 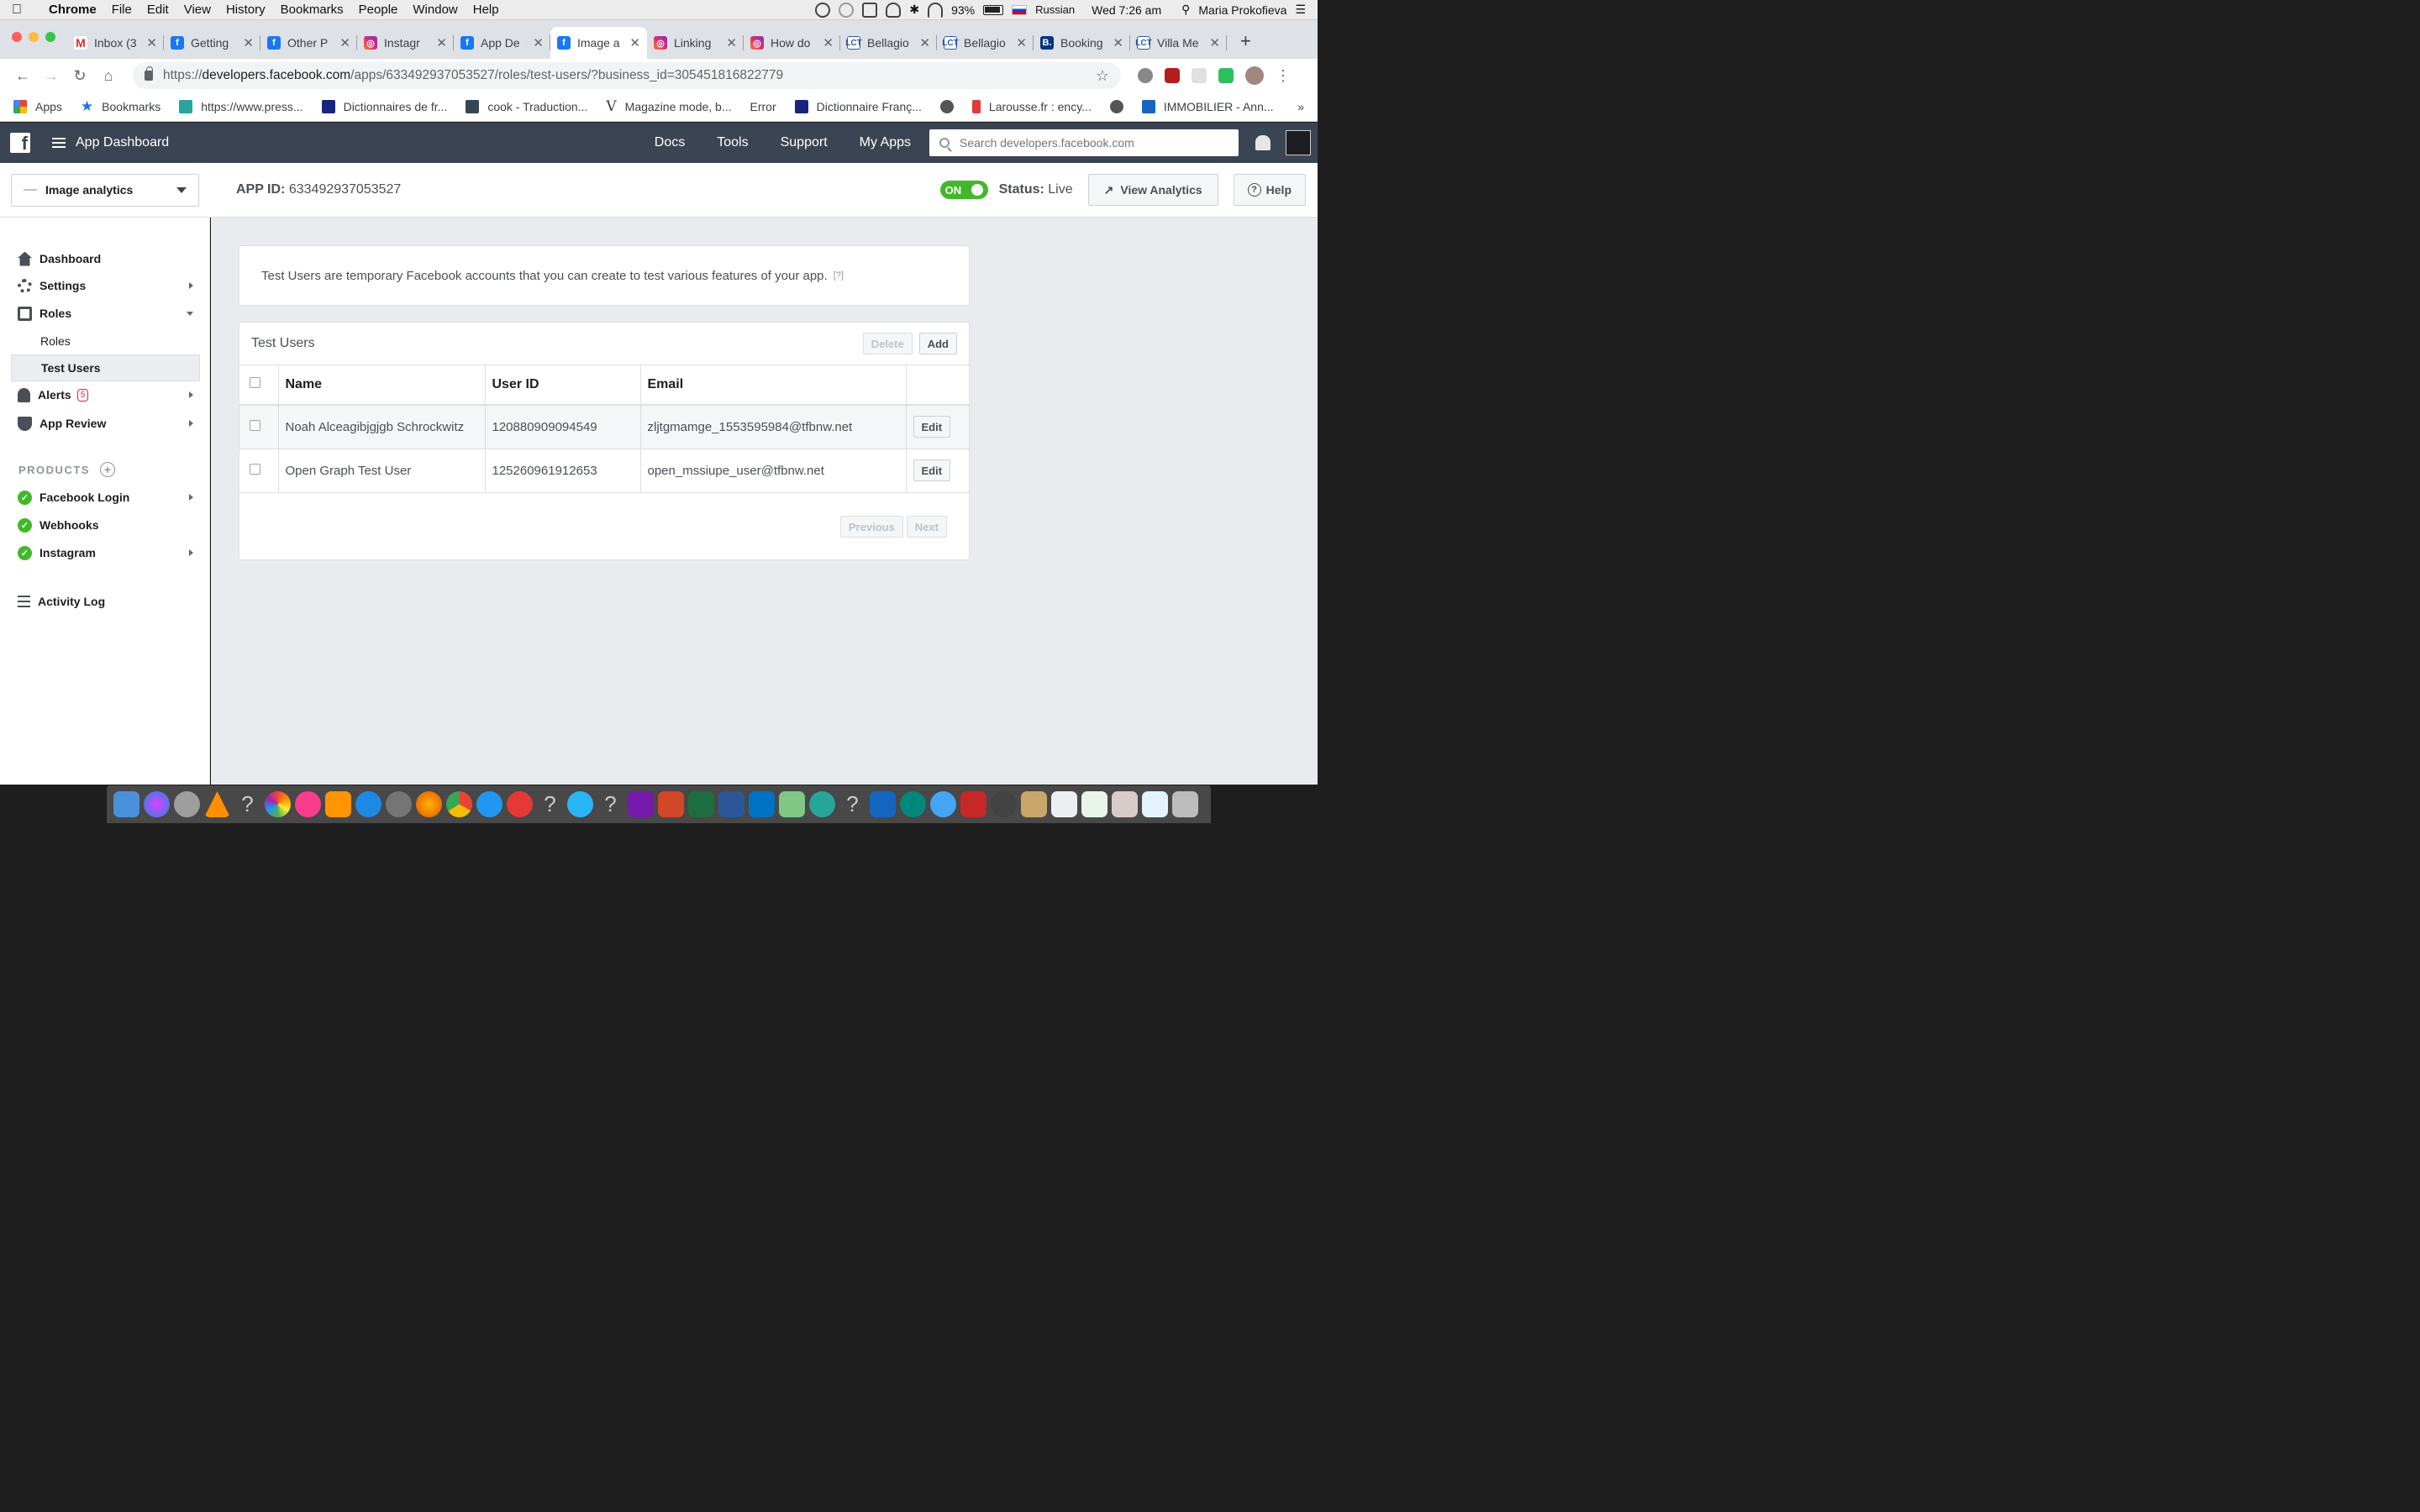 What do you see at coordinates (887, 343) in the screenshot?
I see `delete-button: Delete` at bounding box center [887, 343].